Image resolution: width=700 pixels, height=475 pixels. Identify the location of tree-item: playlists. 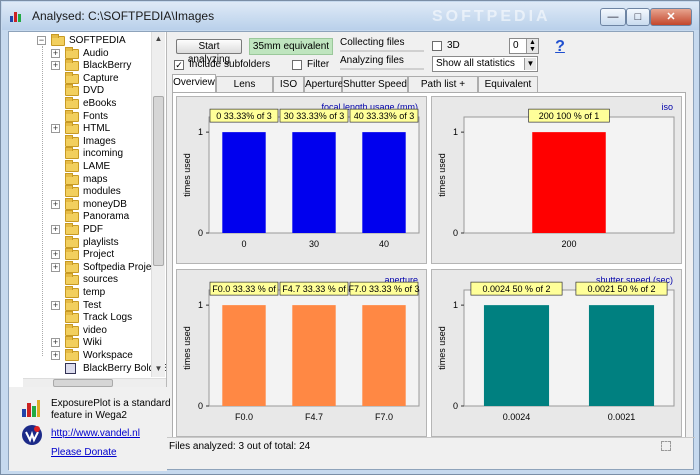
(80, 242).